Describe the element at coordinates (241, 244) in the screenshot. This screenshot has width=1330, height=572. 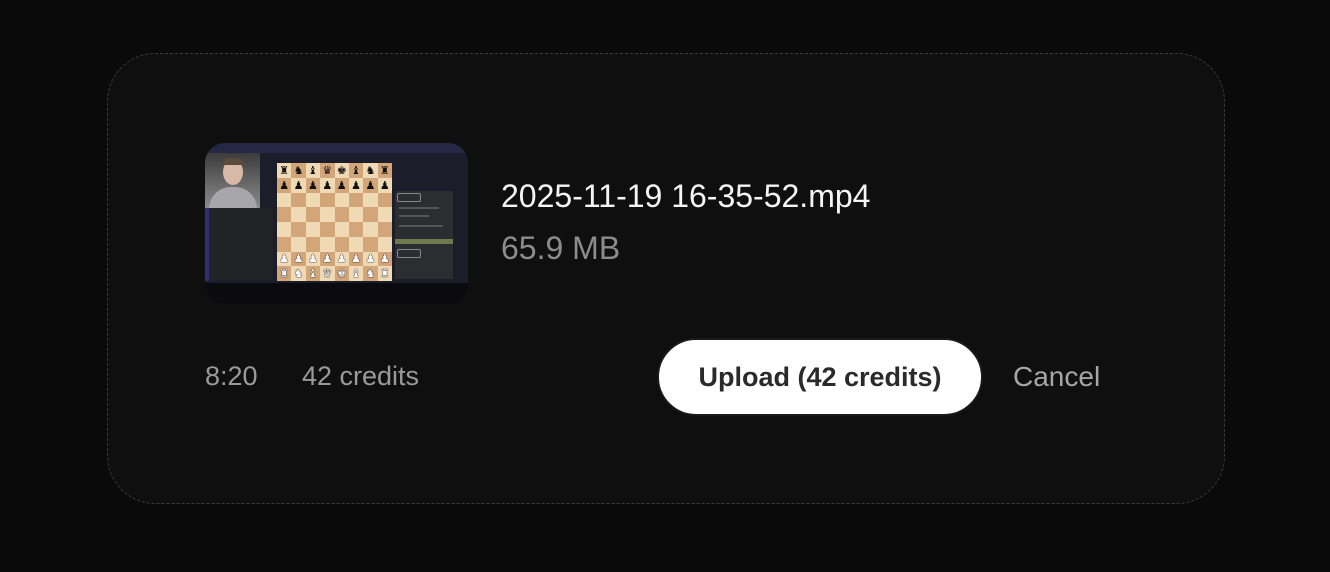
I see `thumbnail-left-panel` at that location.